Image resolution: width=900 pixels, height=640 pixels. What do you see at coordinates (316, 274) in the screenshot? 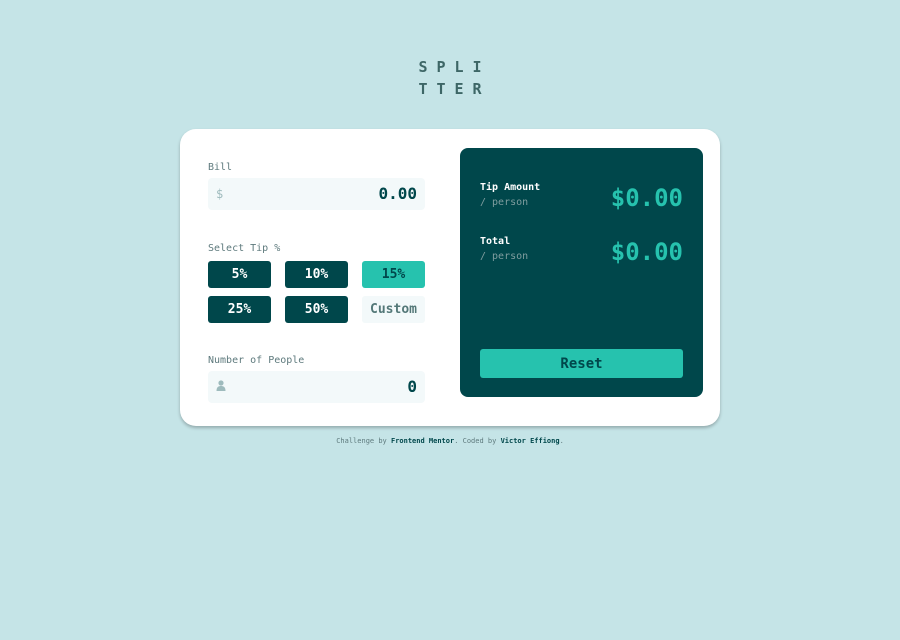
I see `tip-button-10: 10%` at bounding box center [316, 274].